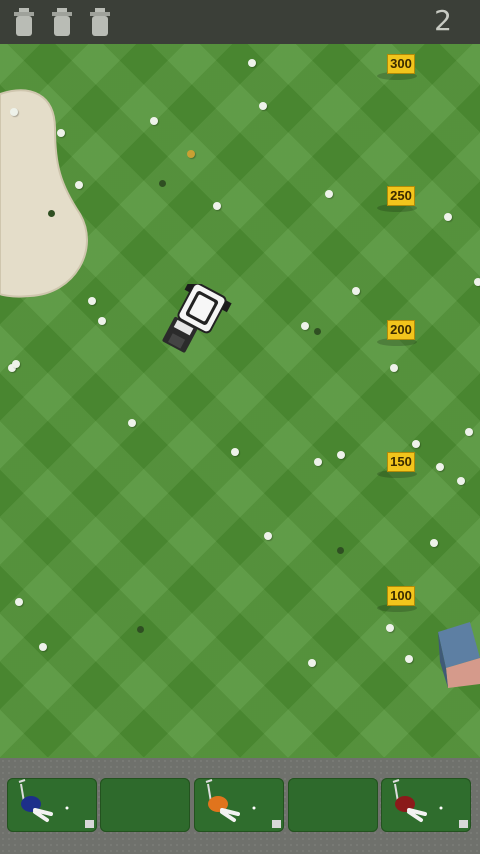  What do you see at coordinates (240, 23) in the screenshot?
I see `top-bar: 2` at bounding box center [240, 23].